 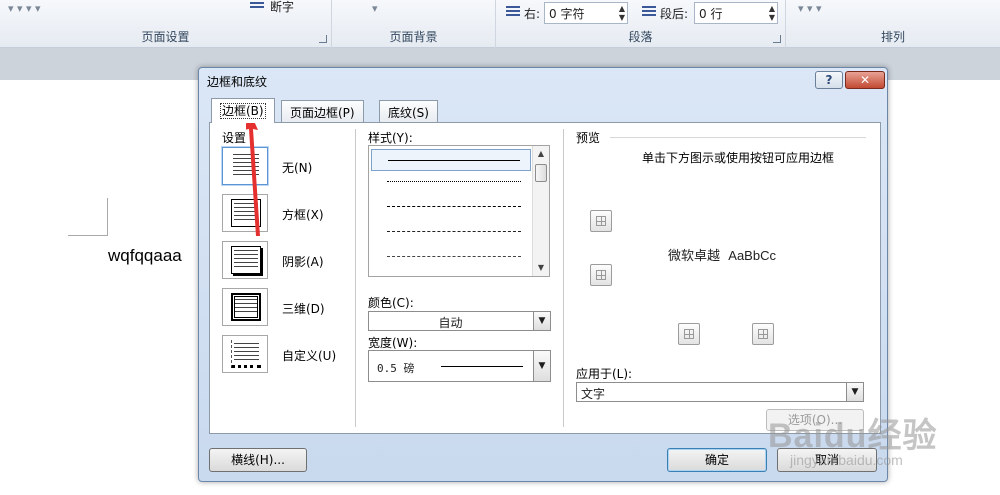 What do you see at coordinates (451, 207) in the screenshot?
I see `line-style-dashed-fine` at bounding box center [451, 207].